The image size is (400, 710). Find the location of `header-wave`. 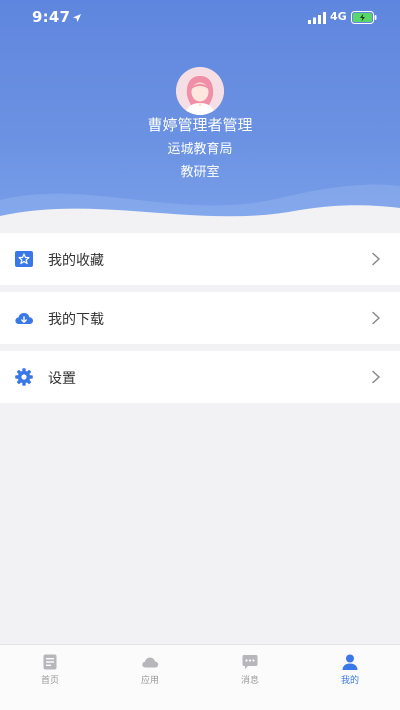

header-wave is located at coordinates (200, 208).